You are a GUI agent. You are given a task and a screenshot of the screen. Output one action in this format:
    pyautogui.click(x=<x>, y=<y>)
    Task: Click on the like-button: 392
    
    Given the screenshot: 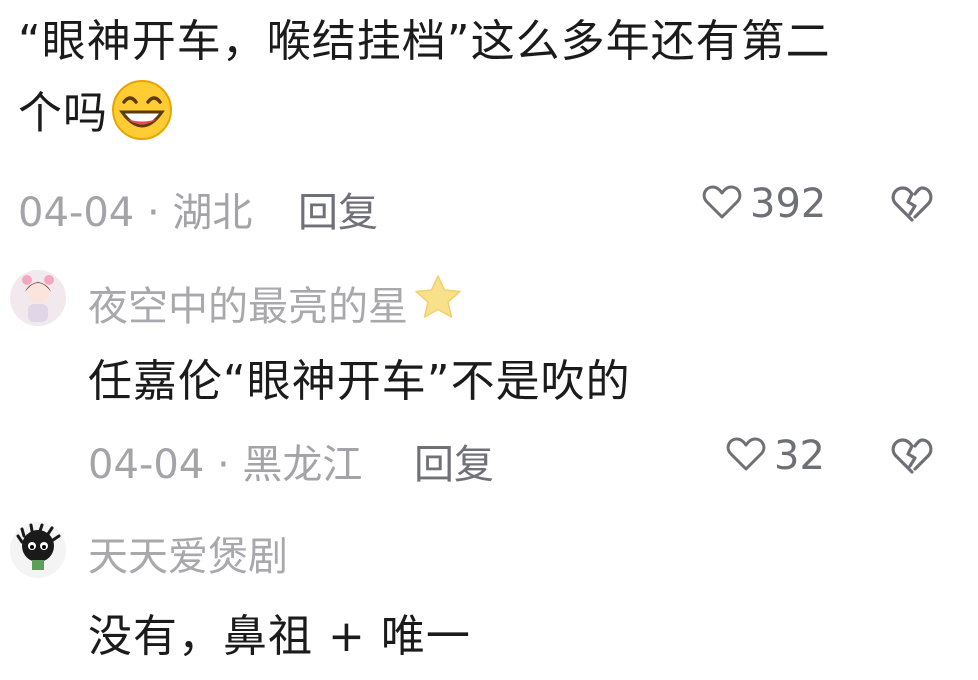 What is the action you would take?
    pyautogui.click(x=763, y=204)
    